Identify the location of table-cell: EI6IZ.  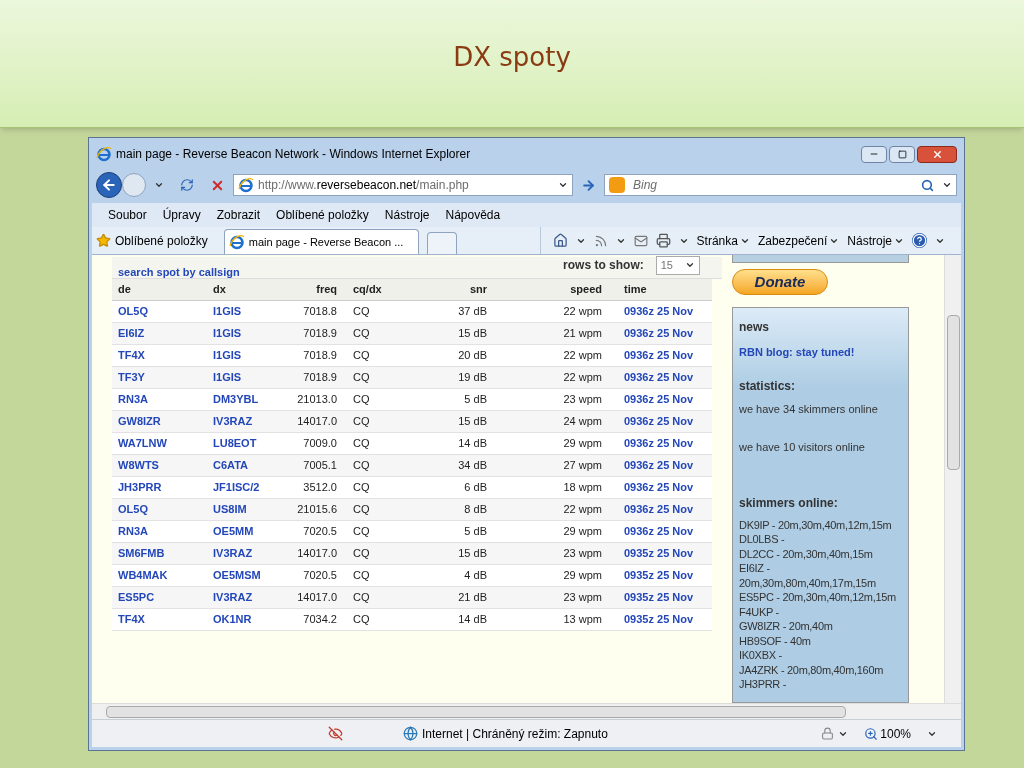
(159, 334).